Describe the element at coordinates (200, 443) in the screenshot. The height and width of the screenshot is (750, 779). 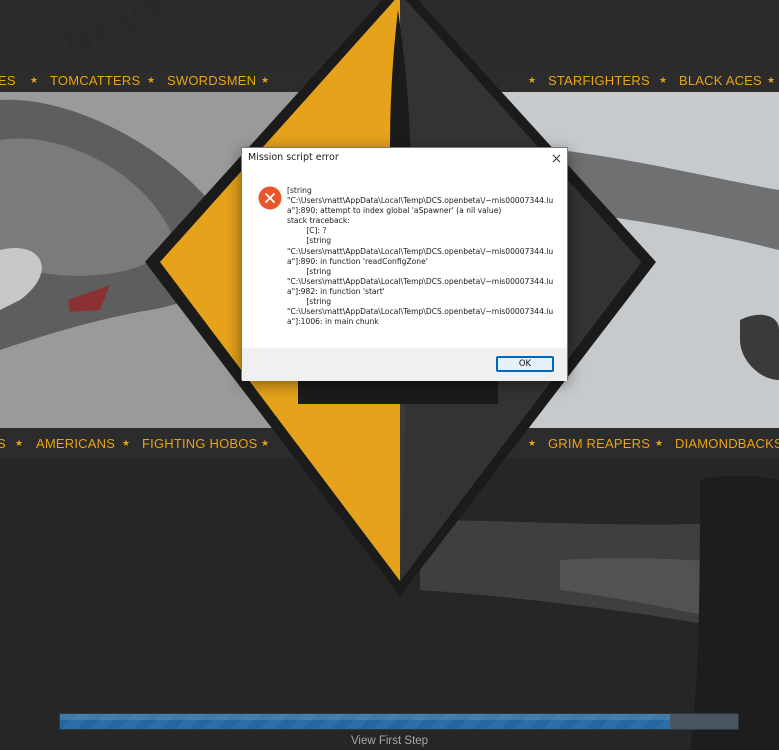
I see `banner-squadron: FIGHTING HOBOS` at that location.